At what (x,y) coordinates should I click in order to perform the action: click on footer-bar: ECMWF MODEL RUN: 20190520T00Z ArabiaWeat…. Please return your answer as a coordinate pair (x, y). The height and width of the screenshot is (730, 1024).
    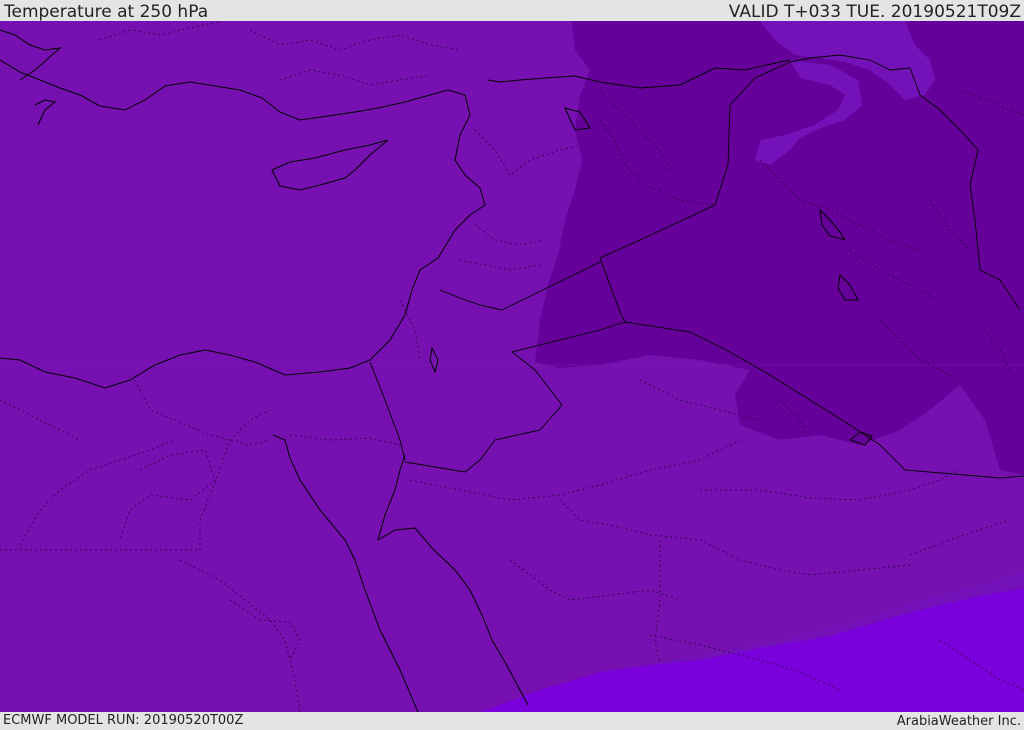
    Looking at the image, I should click on (512, 720).